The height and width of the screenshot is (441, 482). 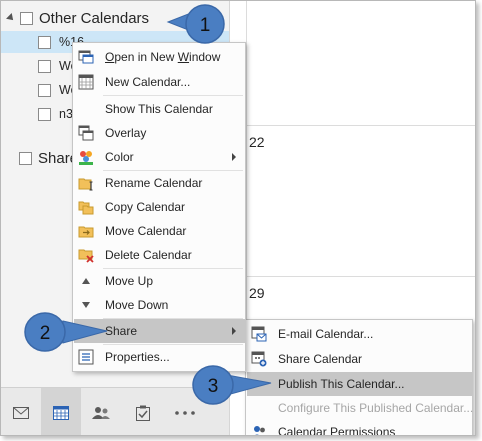 What do you see at coordinates (86, 133) in the screenshot?
I see `overlay-icon` at bounding box center [86, 133].